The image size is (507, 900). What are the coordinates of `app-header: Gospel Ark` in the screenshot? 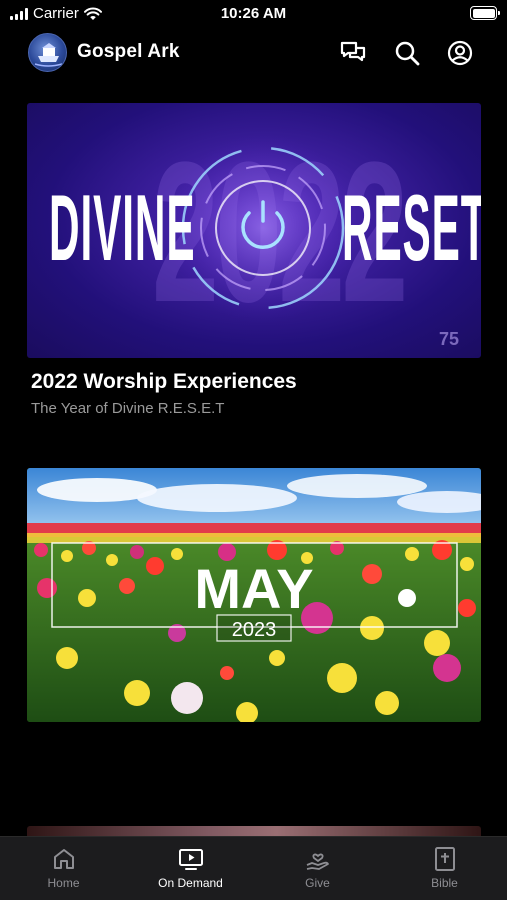 It's located at (253, 53).